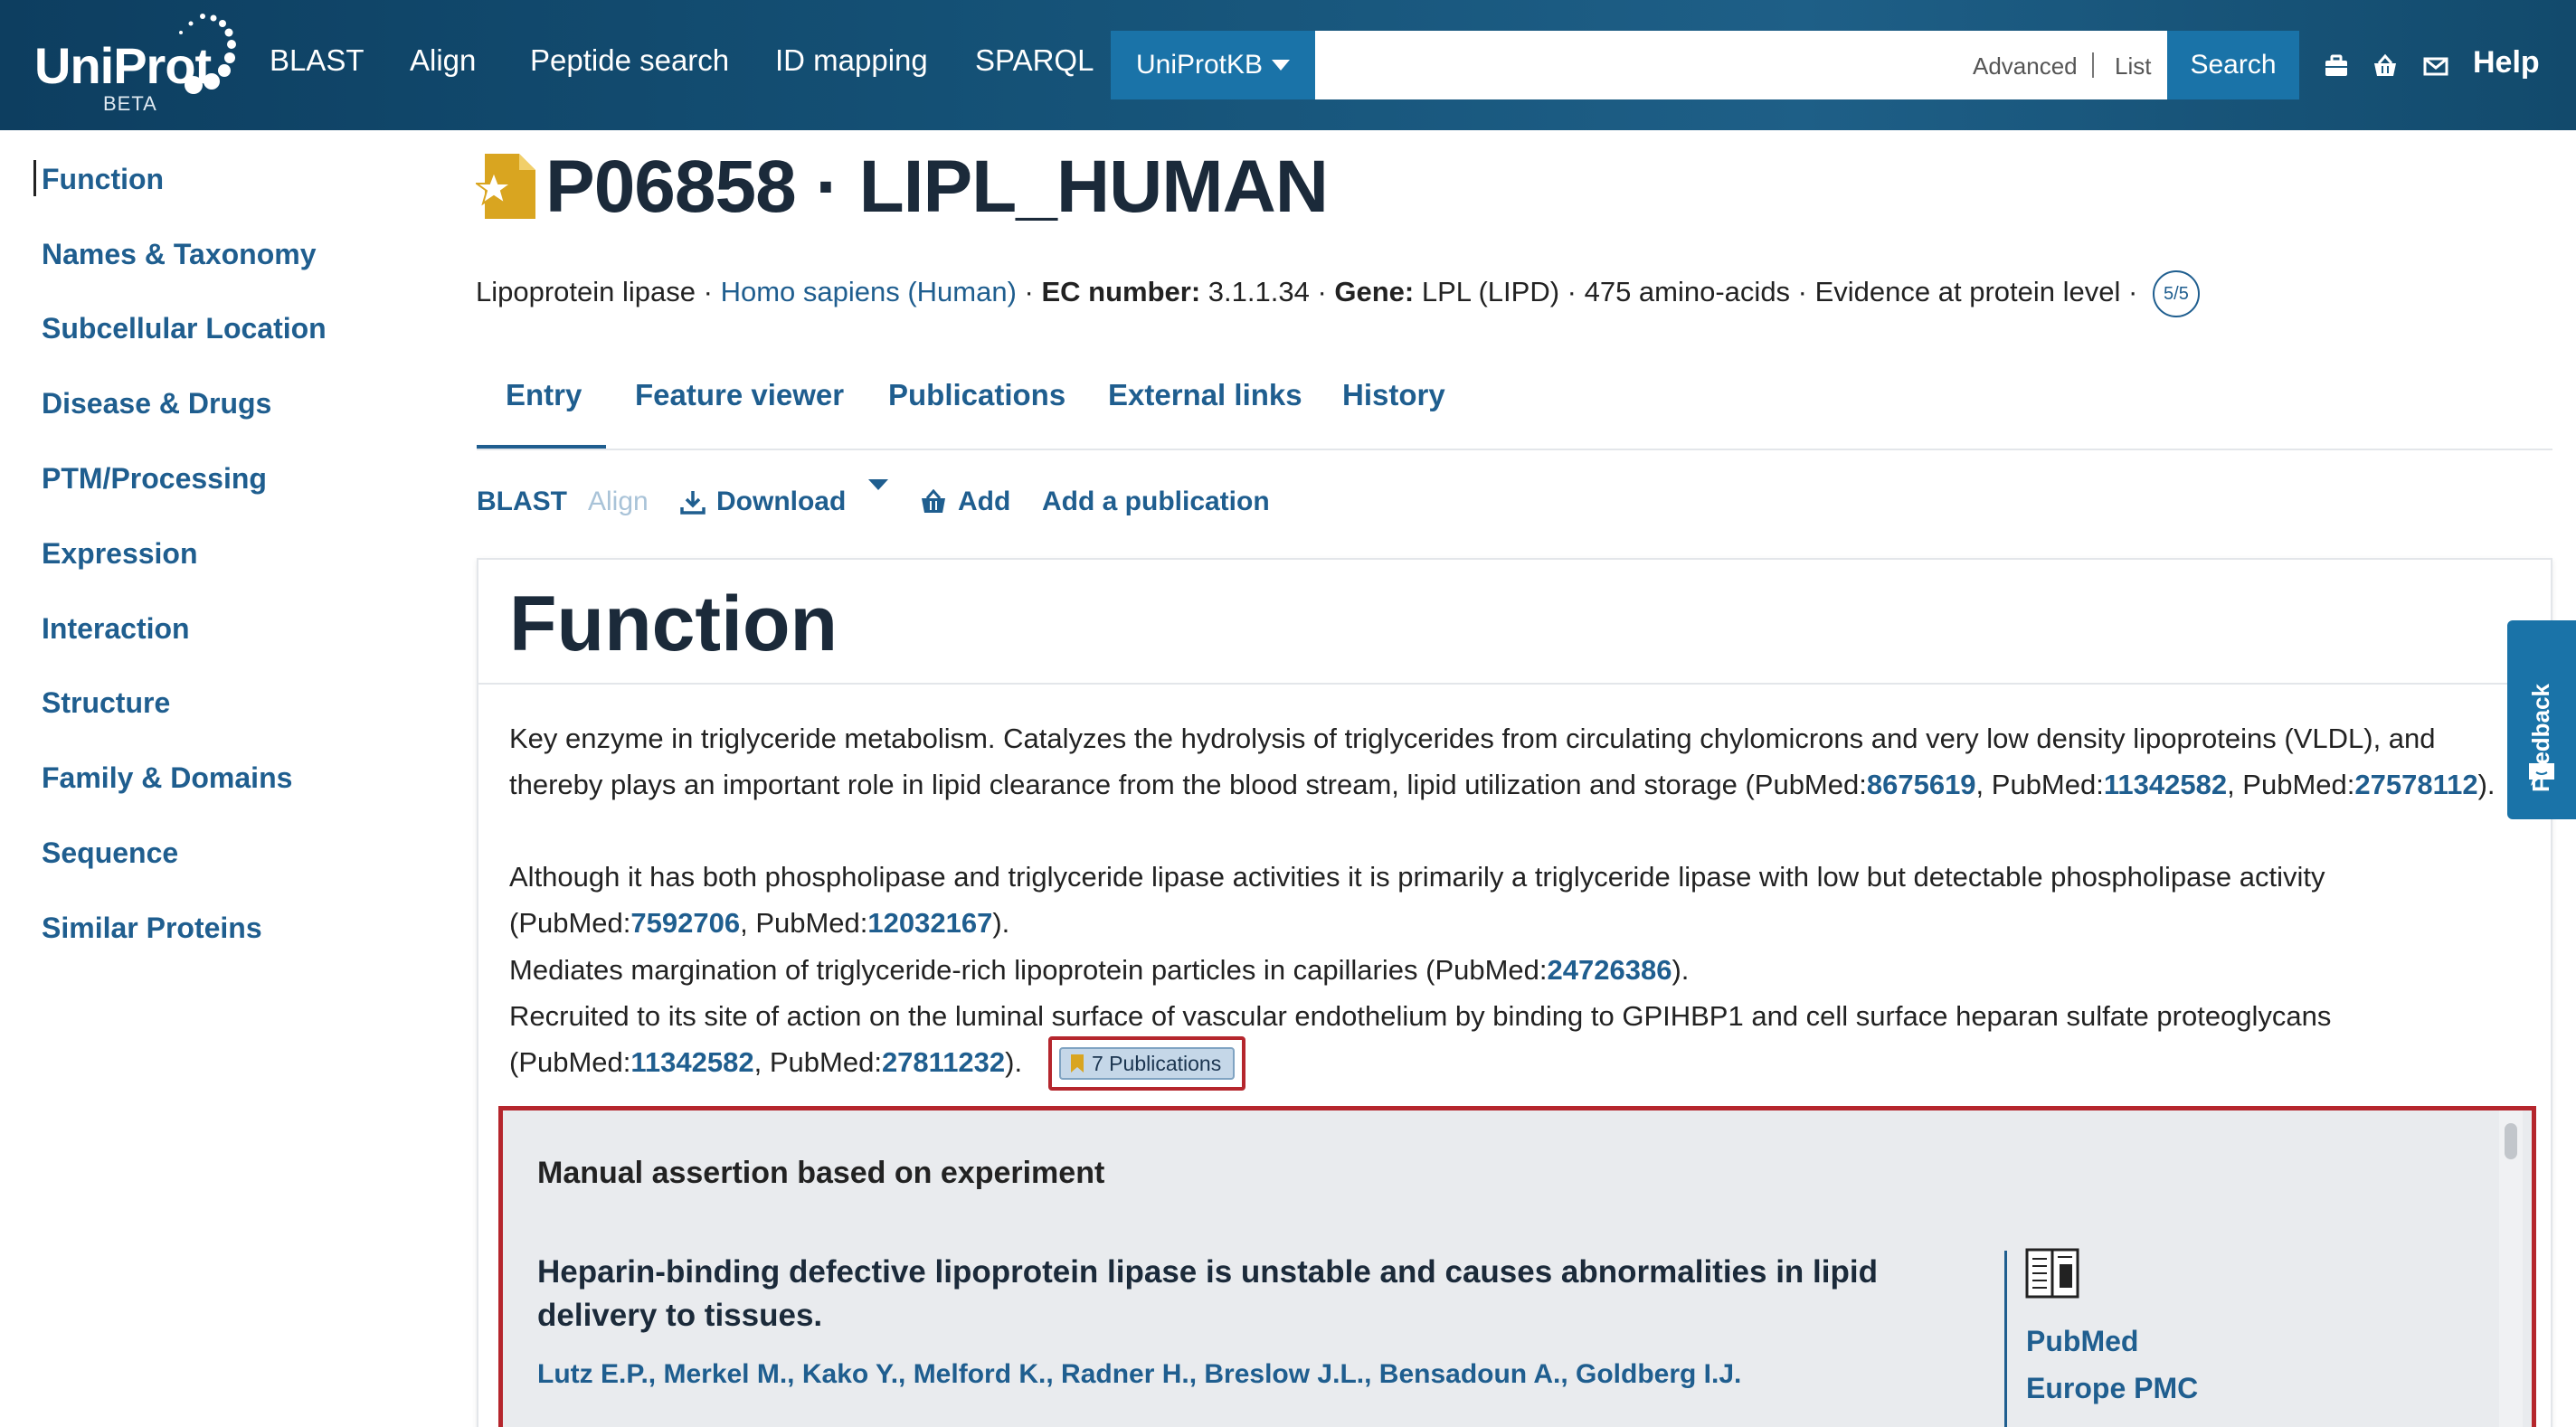 This screenshot has width=2576, height=1427. Describe the element at coordinates (34, 178) in the screenshot. I see `sidebar-active-indicator` at that location.